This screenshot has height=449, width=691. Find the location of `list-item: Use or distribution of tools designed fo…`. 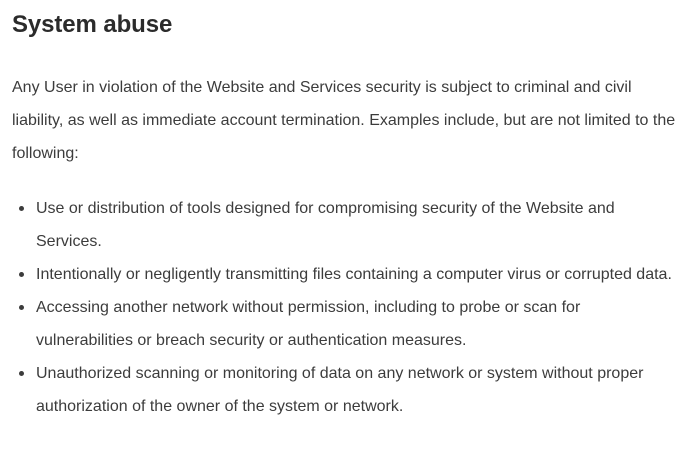

list-item: Use or distribution of tools designed fo… is located at coordinates (344, 225).